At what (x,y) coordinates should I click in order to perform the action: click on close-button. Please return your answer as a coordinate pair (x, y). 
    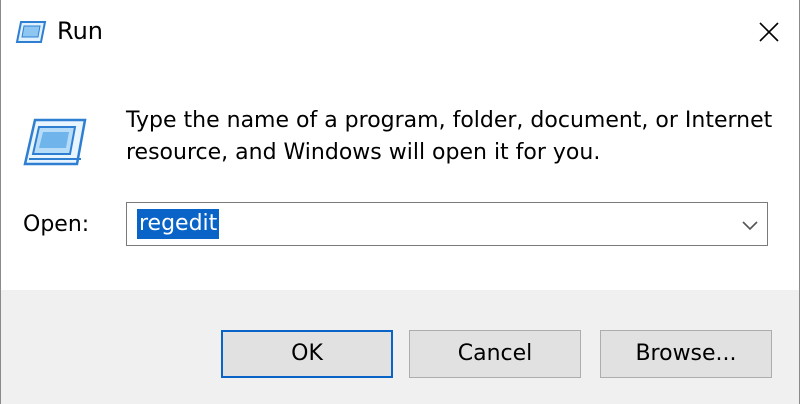
    Looking at the image, I should click on (768, 31).